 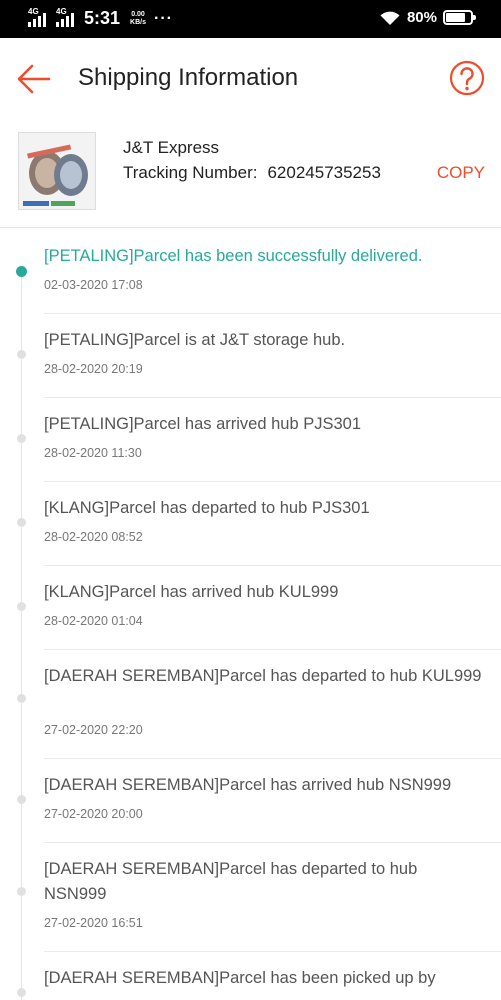 I want to click on timeline-dot-active, so click(x=21, y=271).